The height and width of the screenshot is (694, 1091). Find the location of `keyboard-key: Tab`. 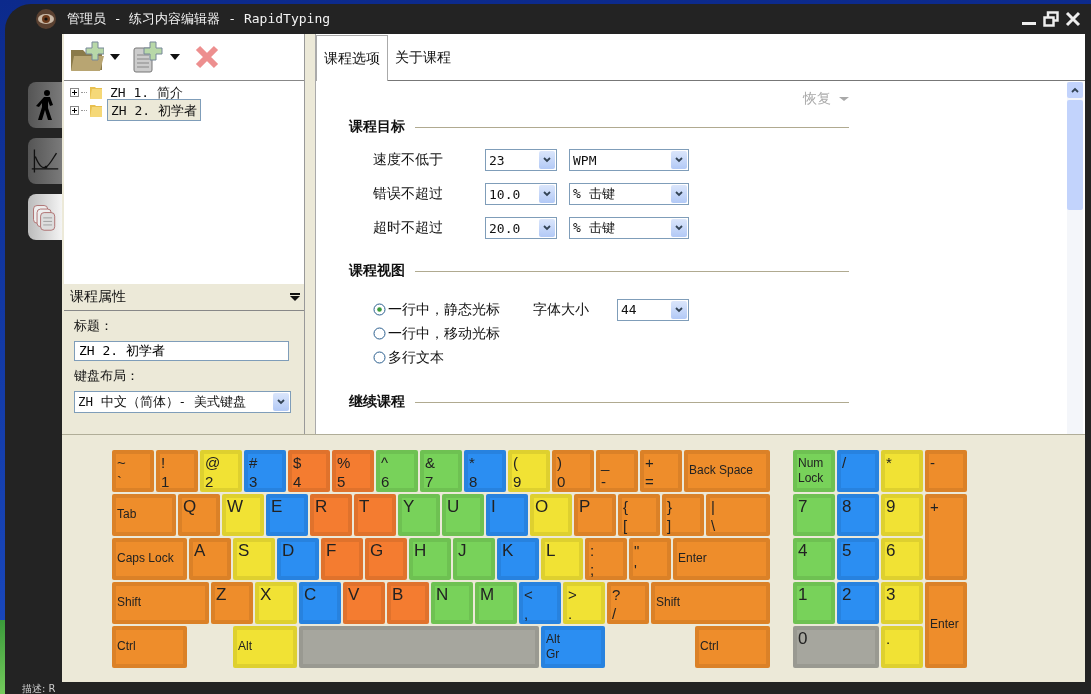

keyboard-key: Tab is located at coordinates (144, 514).